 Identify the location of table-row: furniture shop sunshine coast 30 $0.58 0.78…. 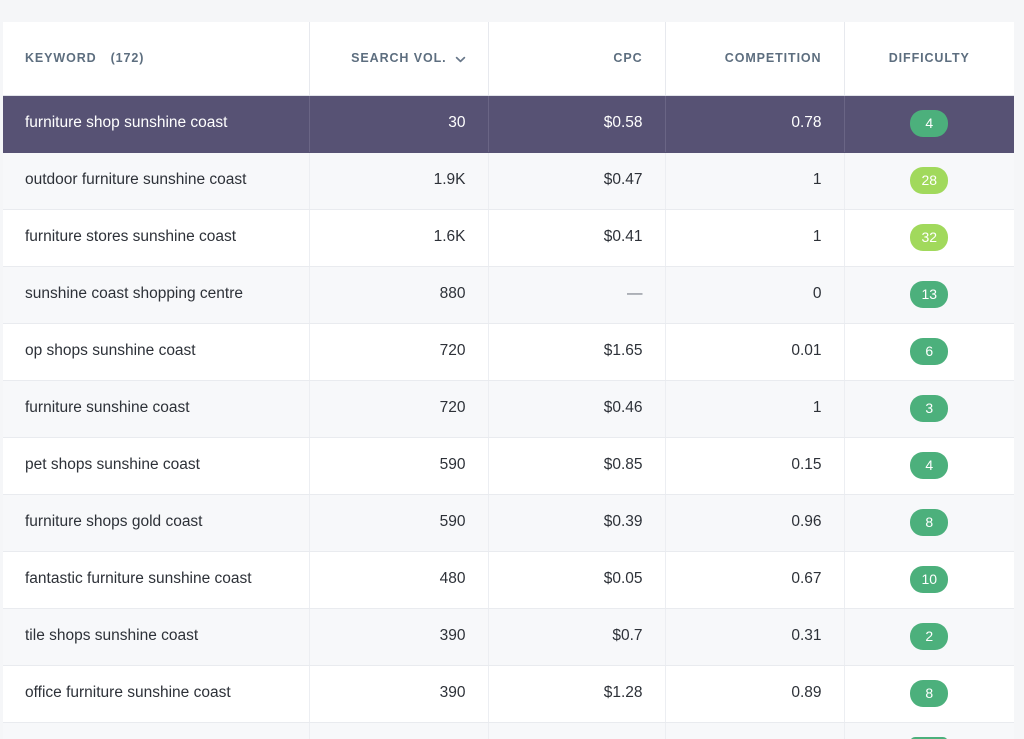
(508, 124).